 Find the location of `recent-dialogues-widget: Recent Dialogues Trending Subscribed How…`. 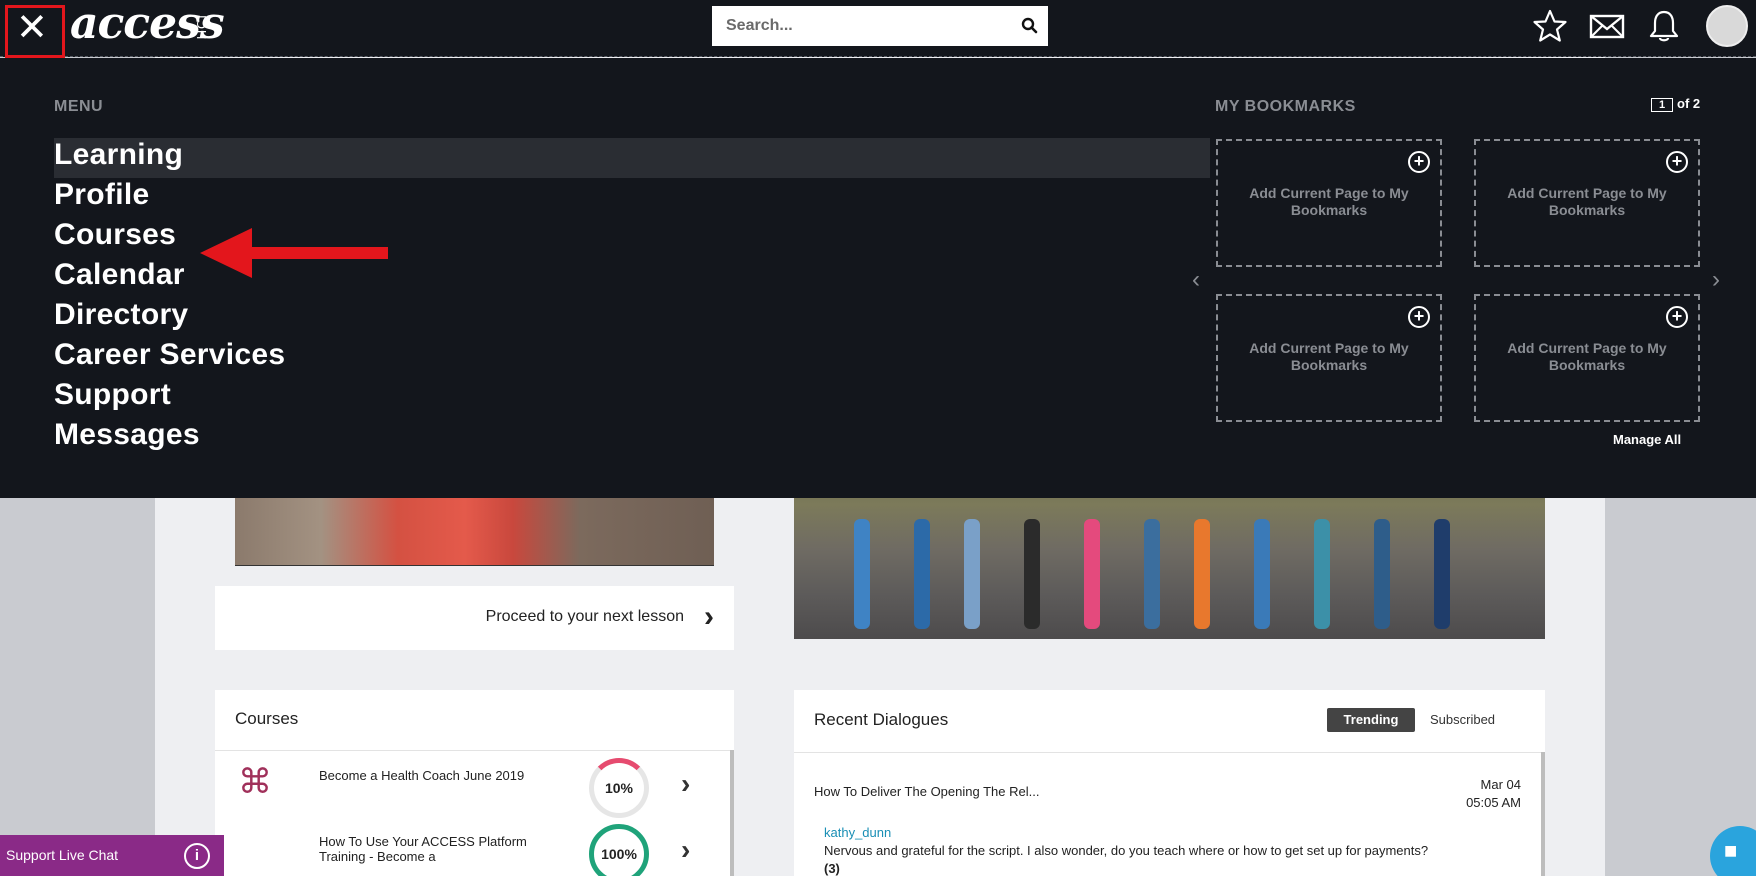

recent-dialogues-widget: Recent Dialogues Trending Subscribed How… is located at coordinates (1169, 783).